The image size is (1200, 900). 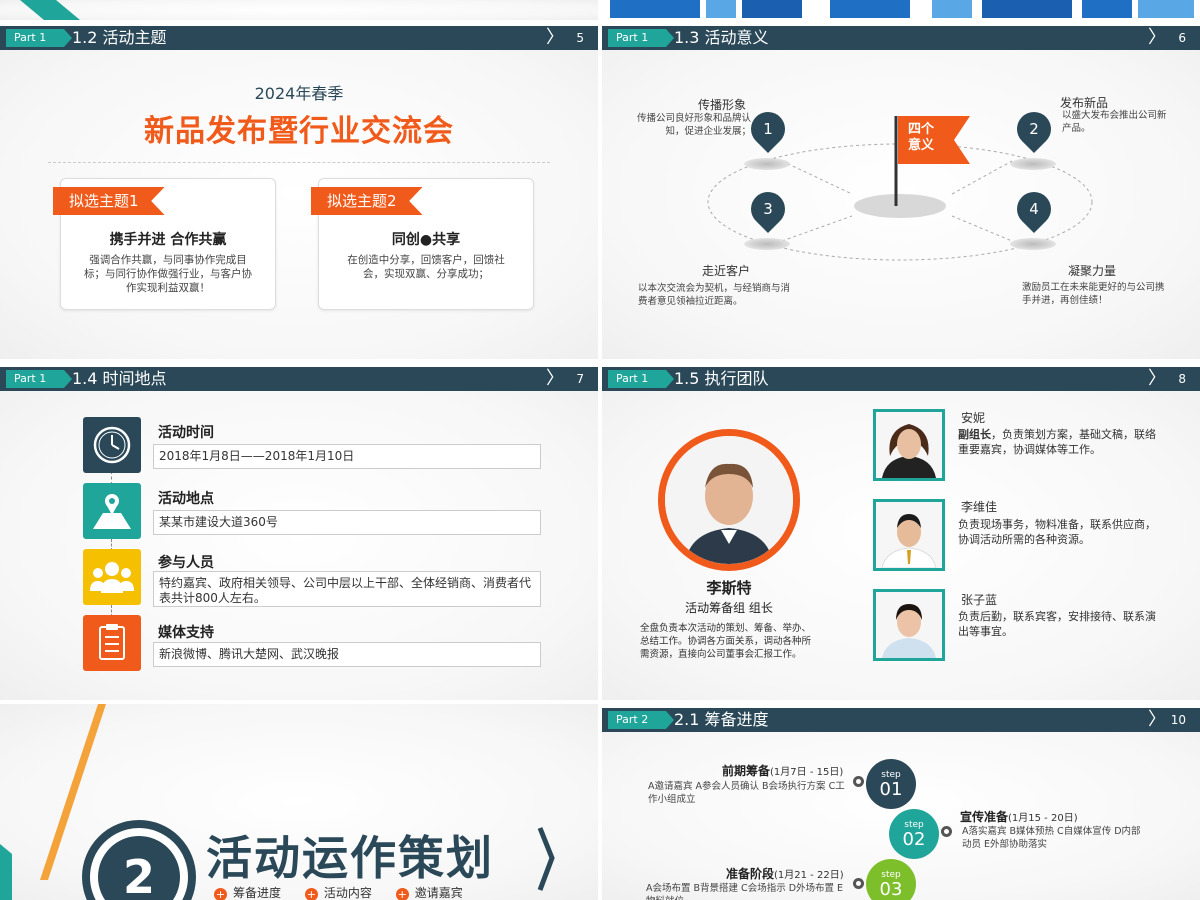 I want to click on slide-title: 1.5 执行团队, so click(x=721, y=378).